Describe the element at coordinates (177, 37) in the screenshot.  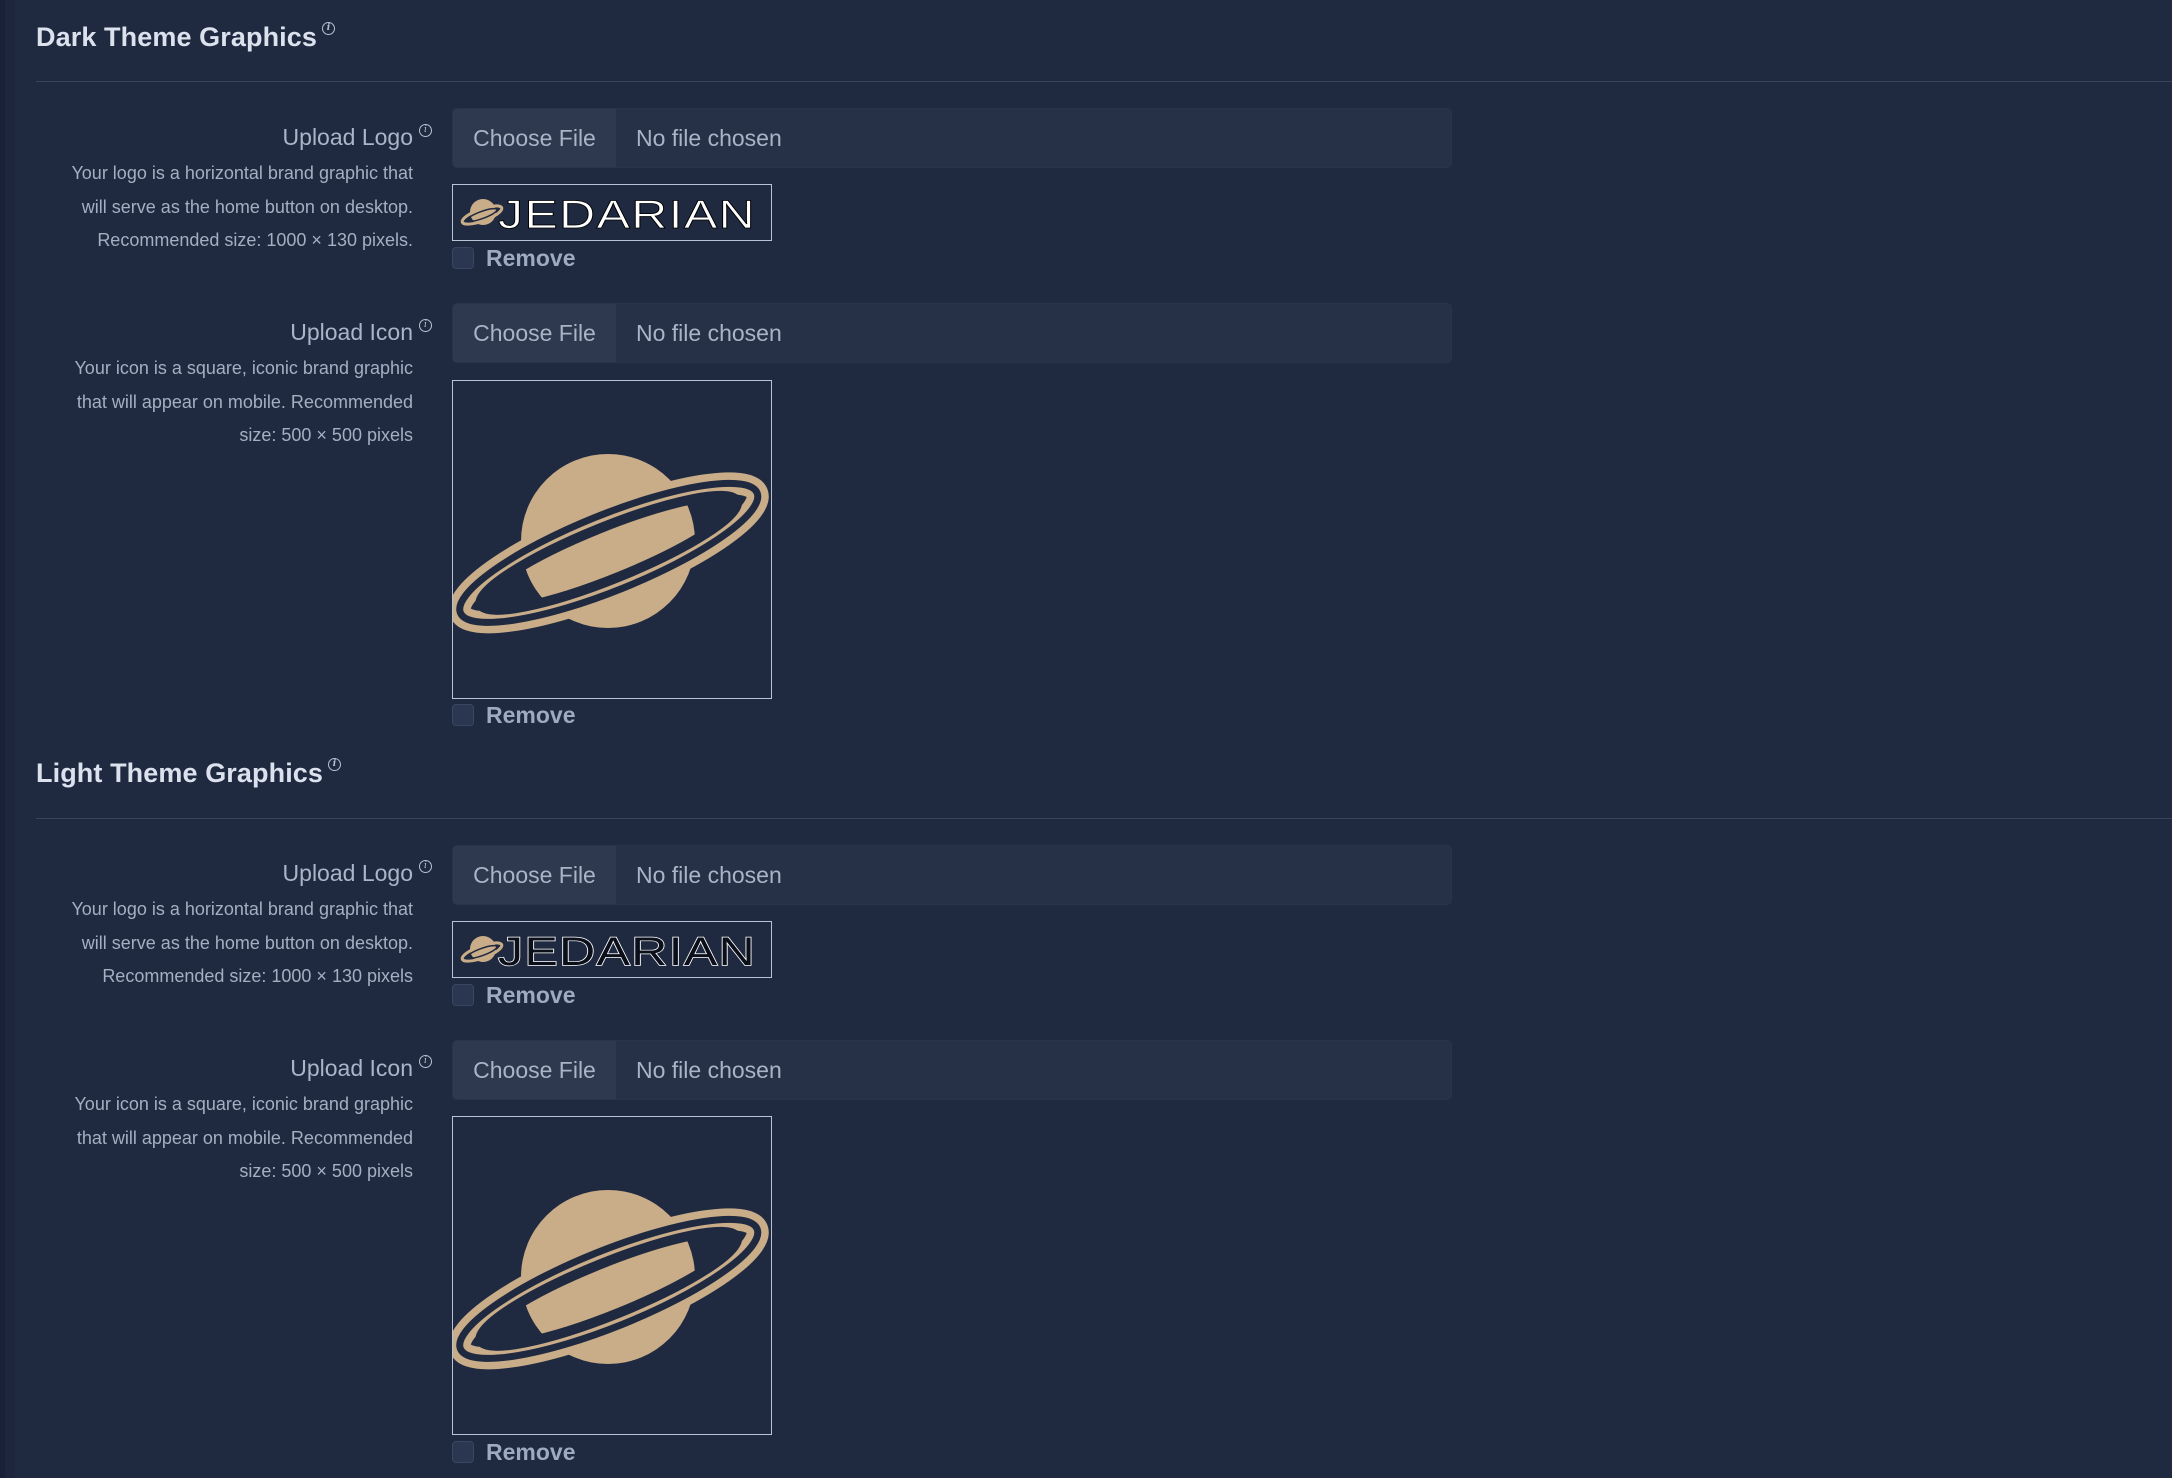
I see `section-title-text: Dark Theme Graphics` at that location.